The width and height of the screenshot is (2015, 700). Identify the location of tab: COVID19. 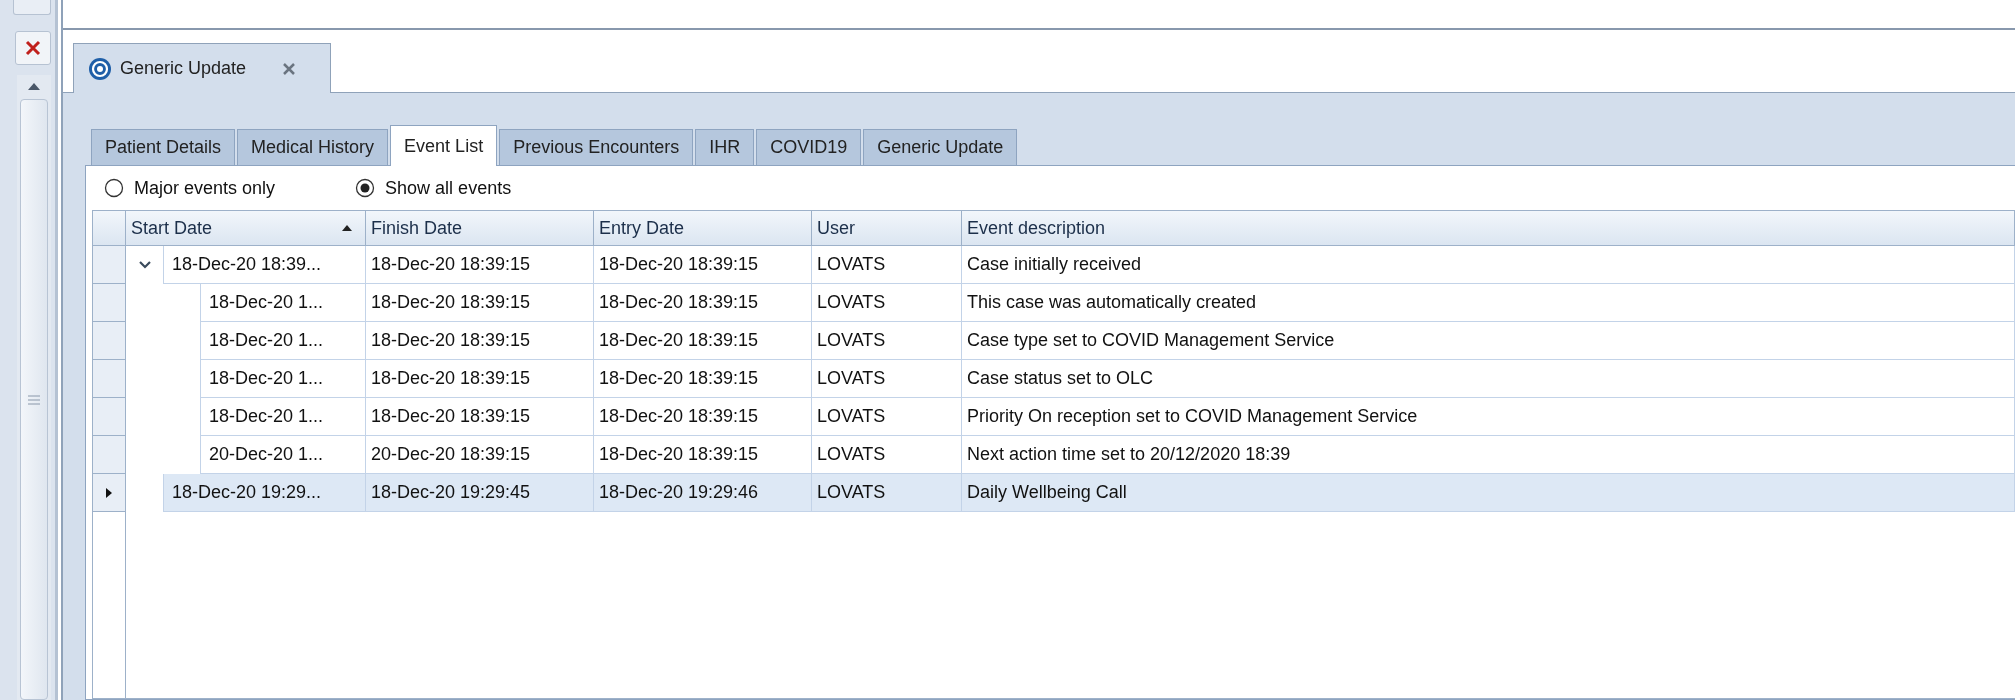
(809, 147).